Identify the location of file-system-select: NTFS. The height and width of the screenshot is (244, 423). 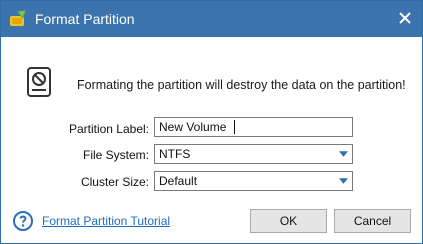
(253, 154).